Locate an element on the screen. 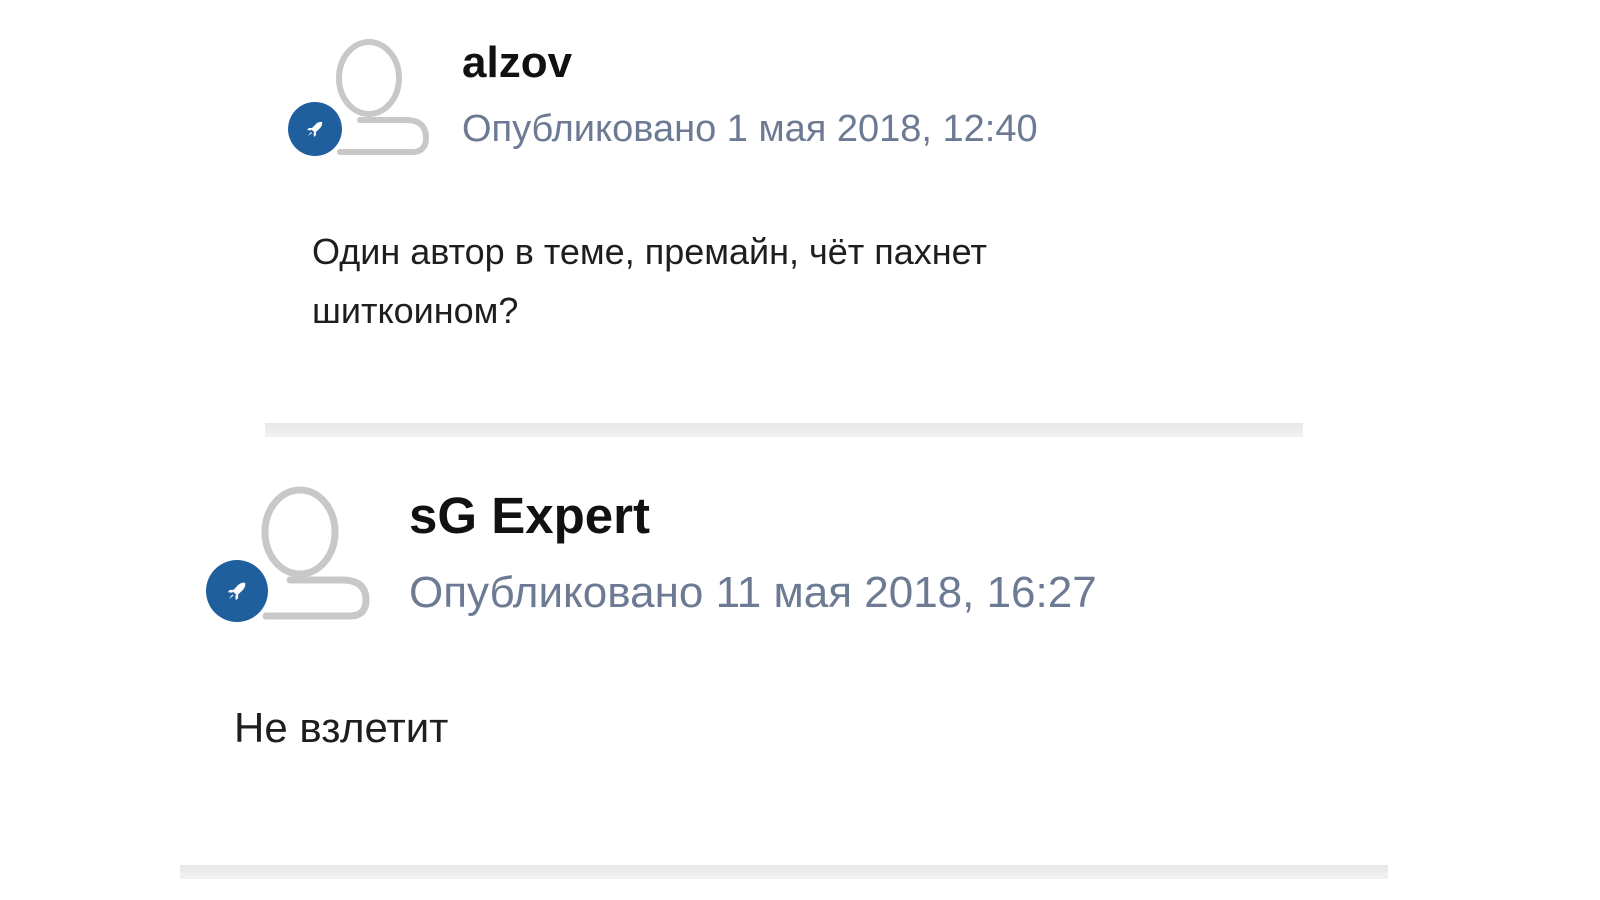 This screenshot has height=900, width=1600. post-author-name: sG Expert is located at coordinates (529, 515).